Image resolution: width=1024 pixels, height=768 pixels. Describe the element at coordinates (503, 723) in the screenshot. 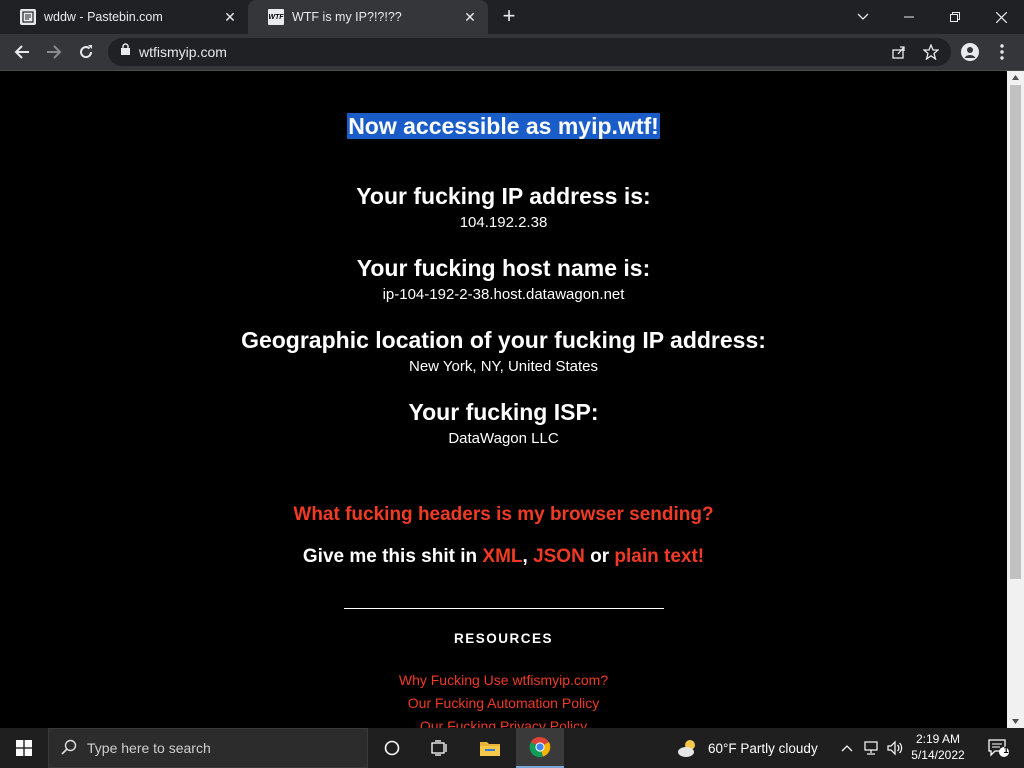

I see `resource-link-privacy: Our Fucking Privacy Policy` at that location.